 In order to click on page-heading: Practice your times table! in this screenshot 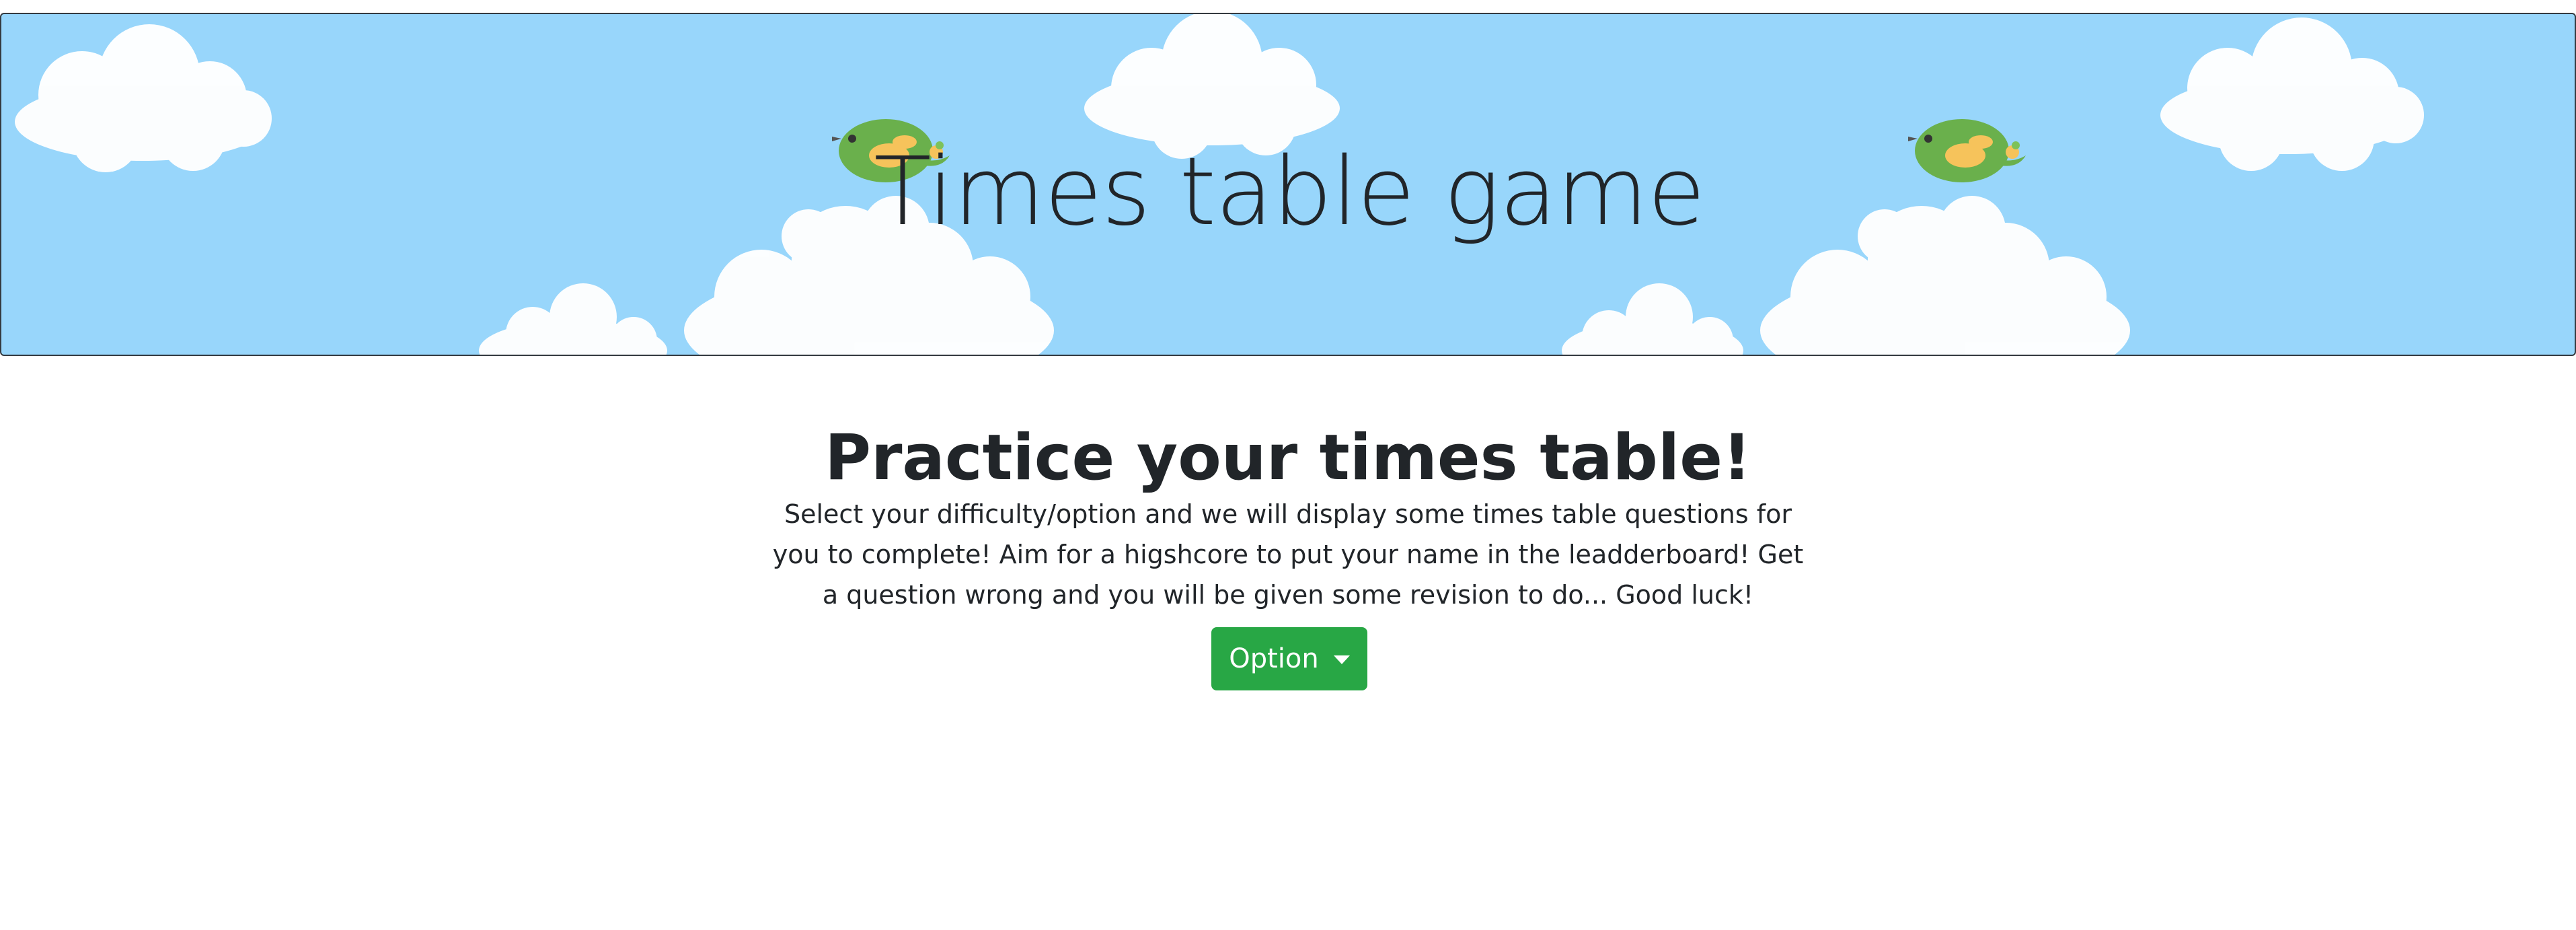, I will do `click(1288, 458)`.